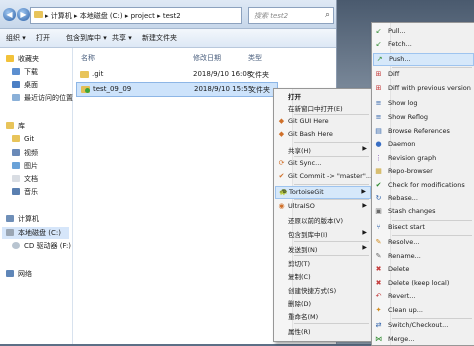 The image size is (474, 346). What do you see at coordinates (378, 242) in the screenshot?
I see `resolve-icon: ✎` at bounding box center [378, 242].